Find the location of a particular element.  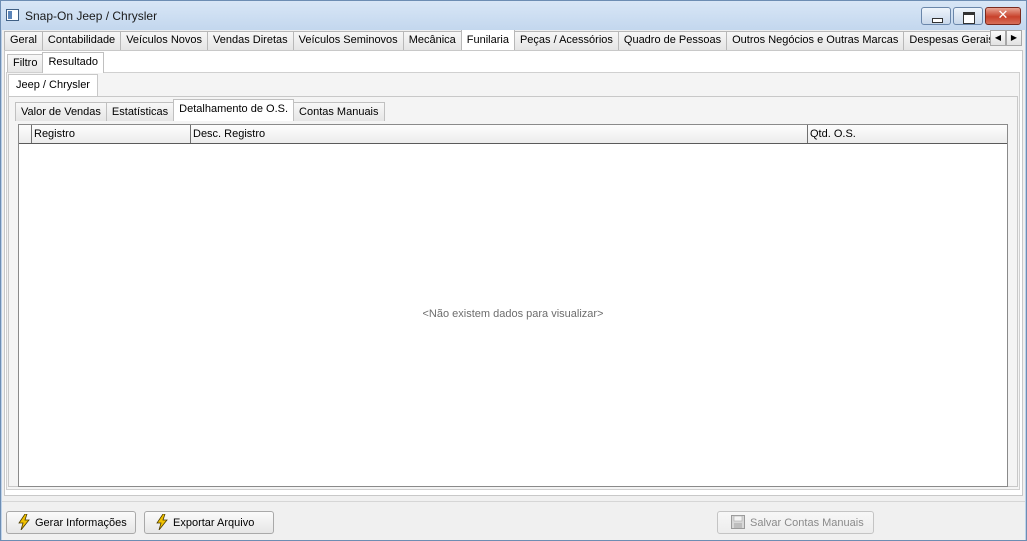

title-bar: Snap-On Jeep / Chrysler ✕ is located at coordinates (513, 15).